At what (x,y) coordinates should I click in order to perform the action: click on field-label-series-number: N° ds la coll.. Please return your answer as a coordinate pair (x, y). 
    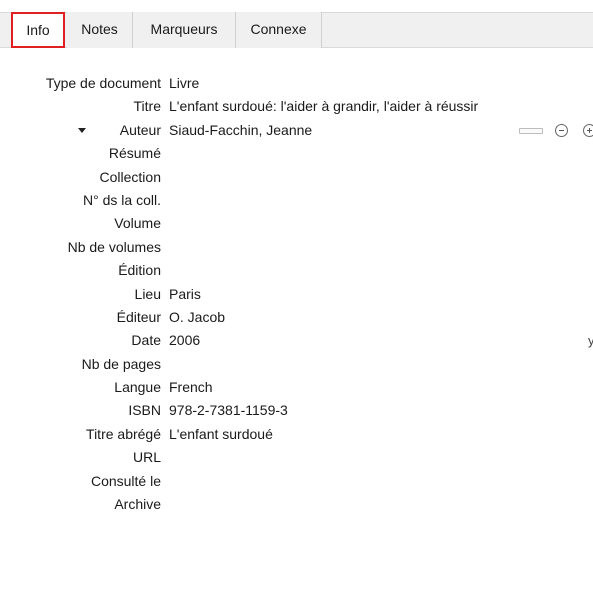
    Looking at the image, I should click on (122, 199).